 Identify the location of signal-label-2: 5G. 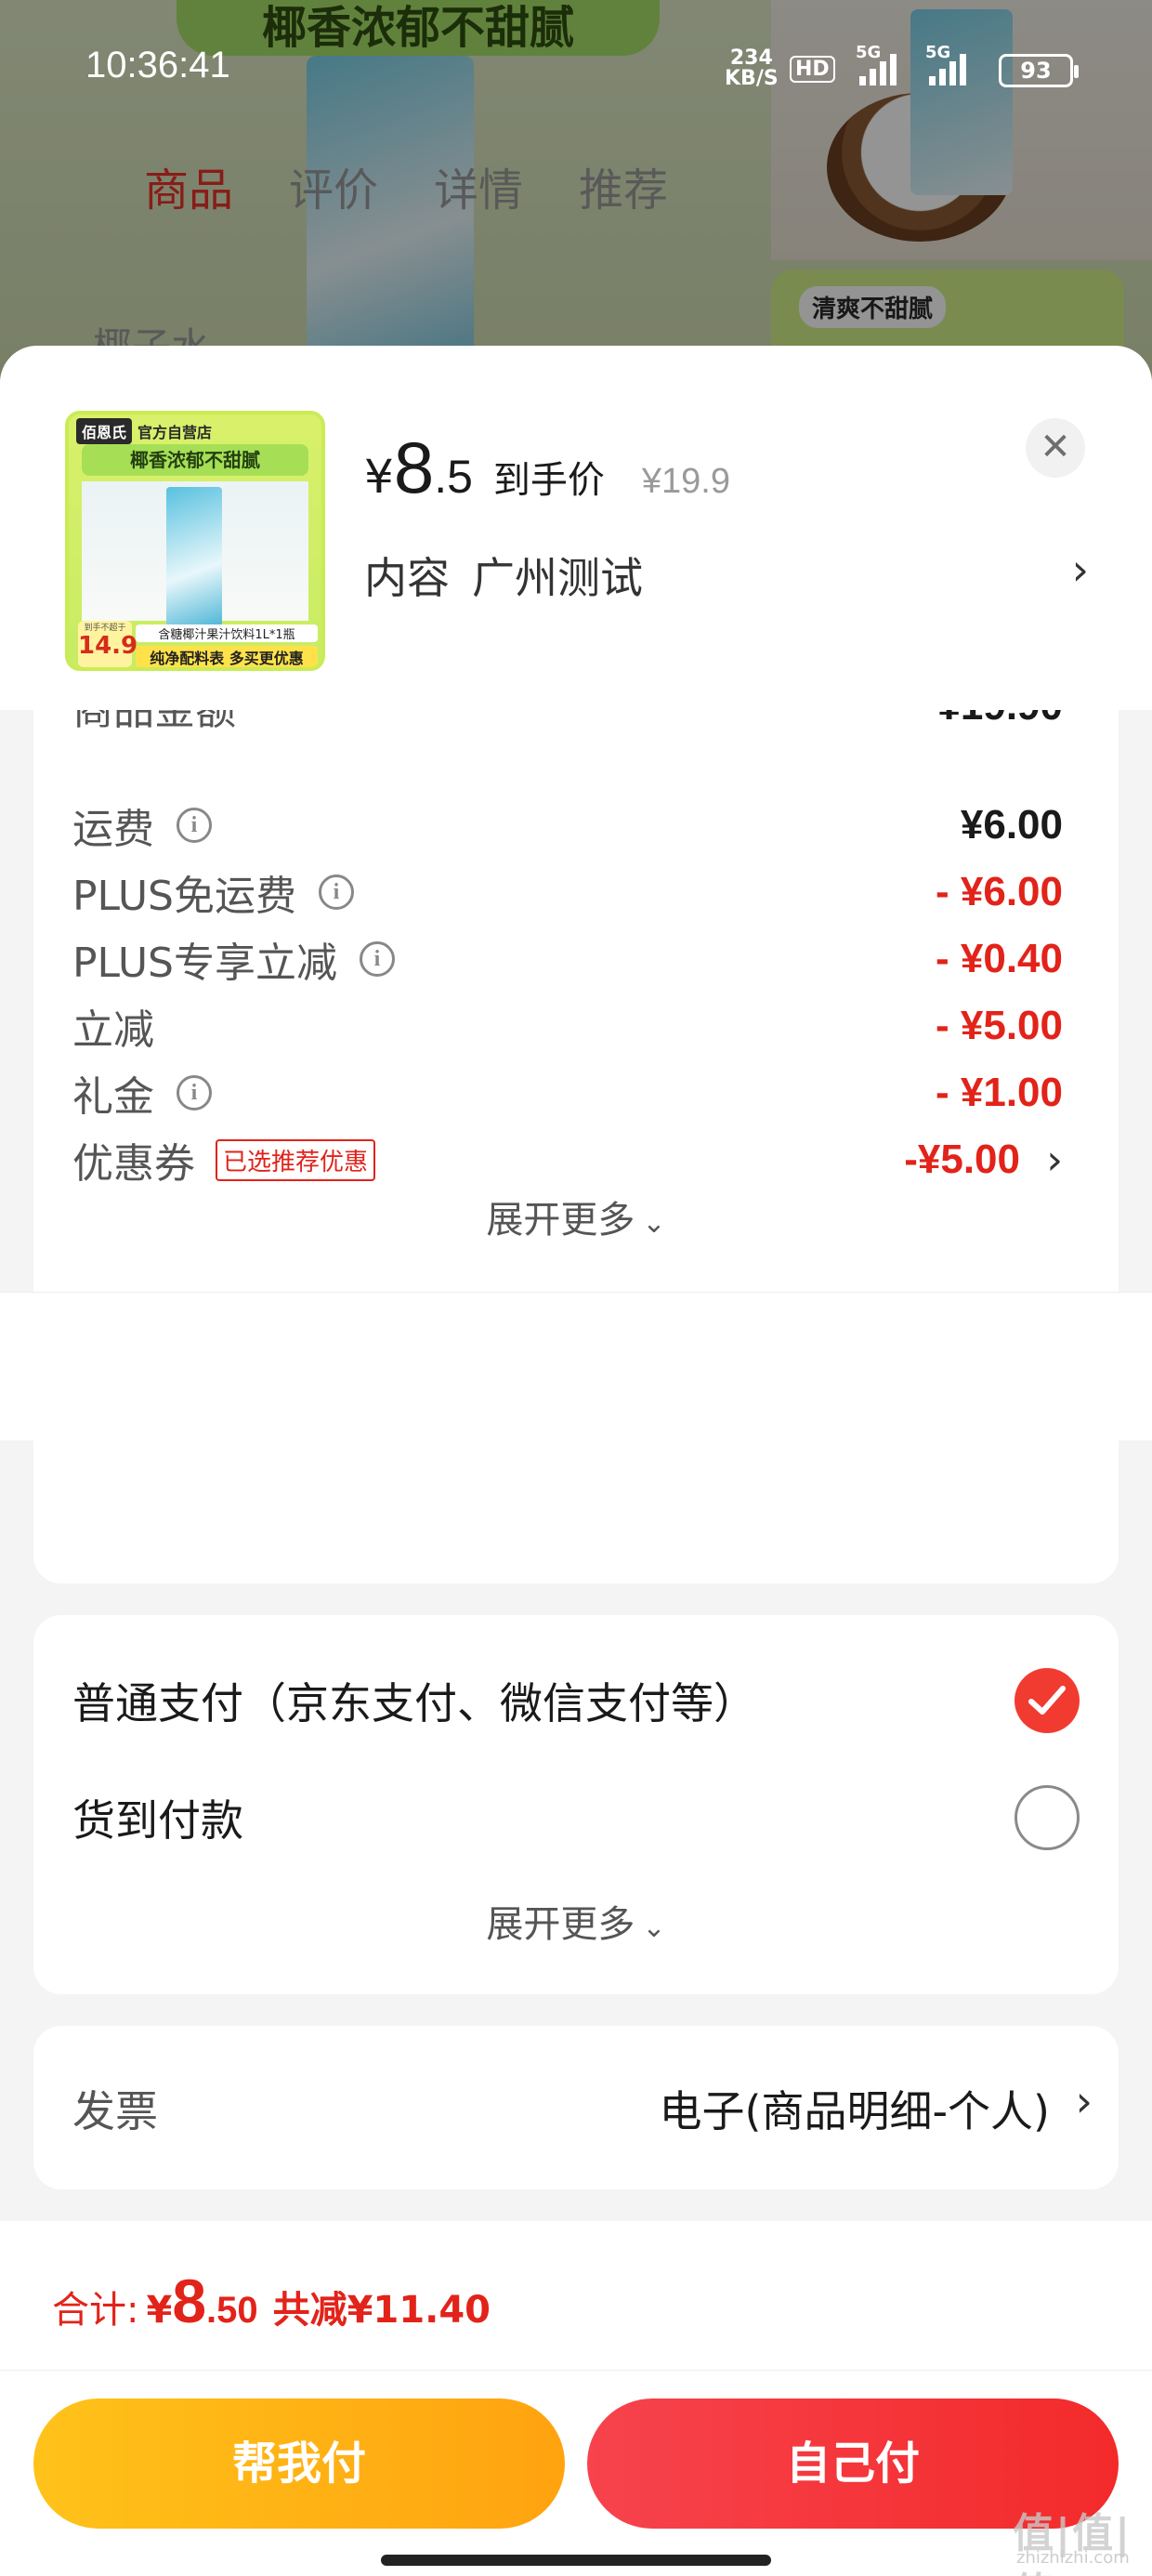
(938, 52).